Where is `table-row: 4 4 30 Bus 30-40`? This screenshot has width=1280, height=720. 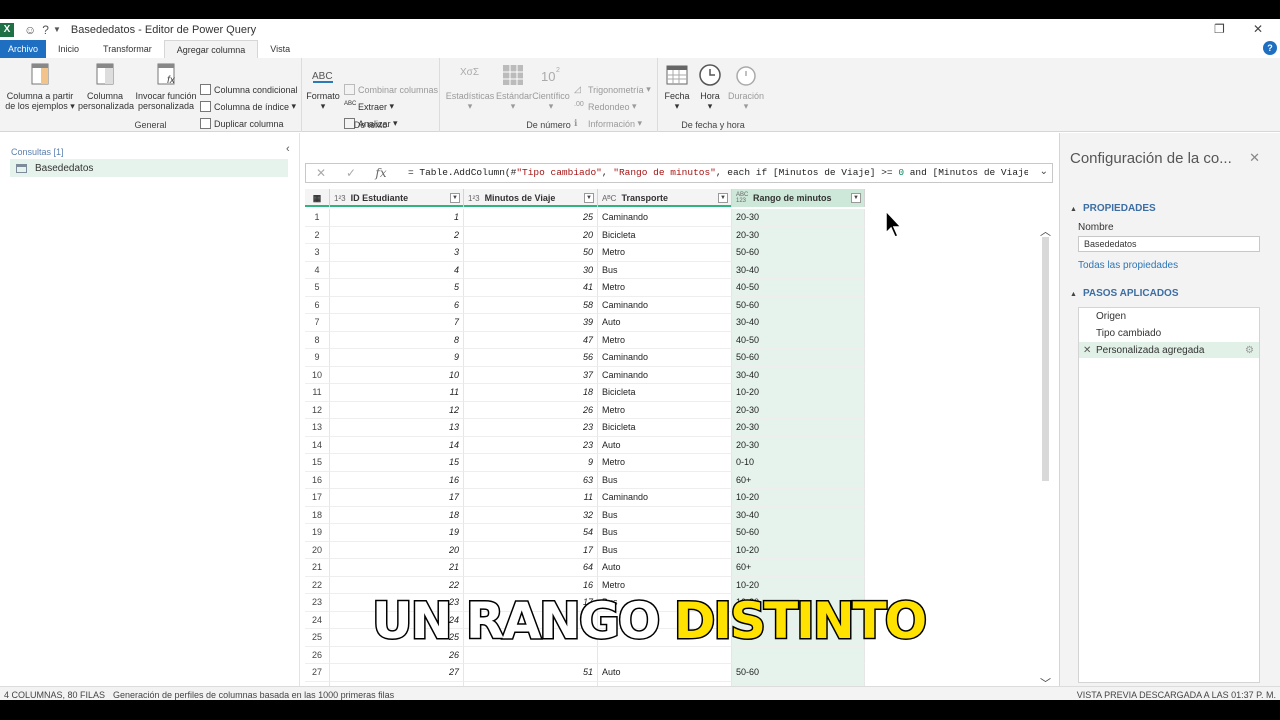 table-row: 4 4 30 Bus 30-40 is located at coordinates (585, 270).